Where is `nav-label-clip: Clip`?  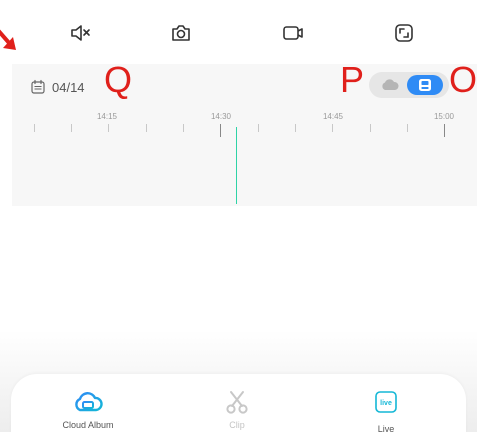
nav-label-clip: Clip is located at coordinates (237, 425).